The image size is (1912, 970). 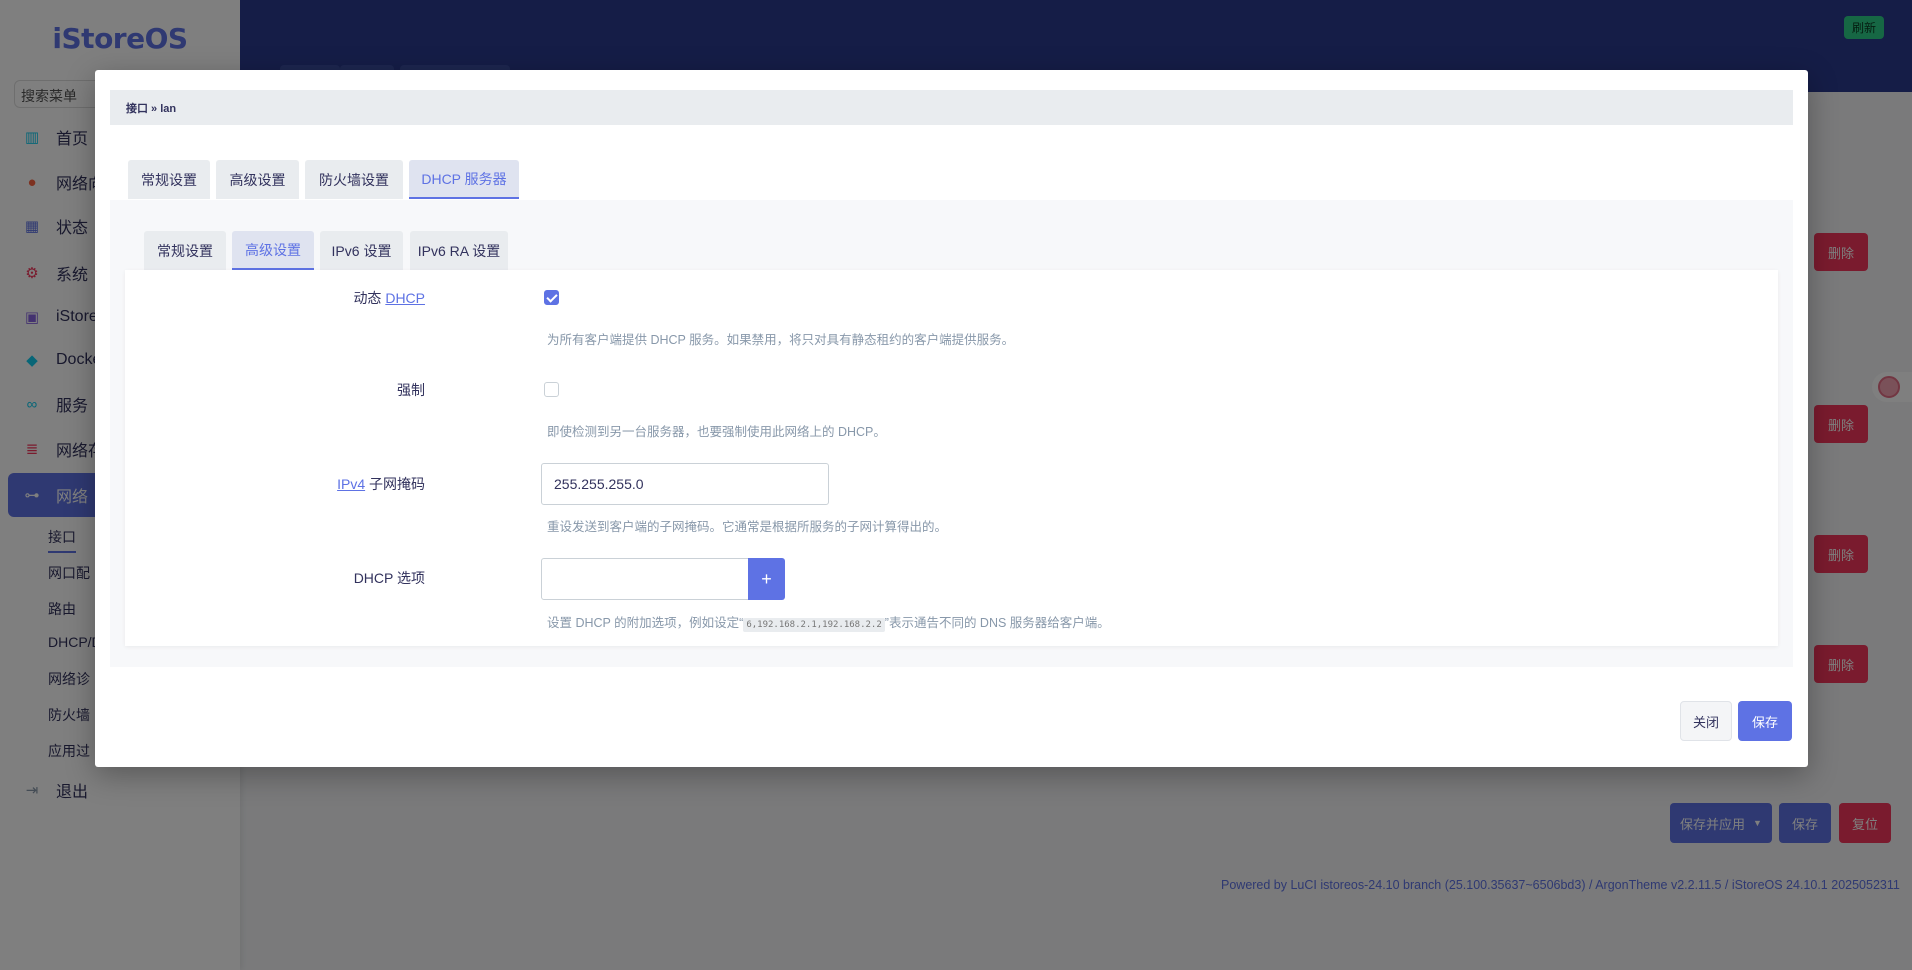 What do you see at coordinates (459, 250) in the screenshot?
I see `subtab-ipv6-ra: IPv6 RA 设置` at bounding box center [459, 250].